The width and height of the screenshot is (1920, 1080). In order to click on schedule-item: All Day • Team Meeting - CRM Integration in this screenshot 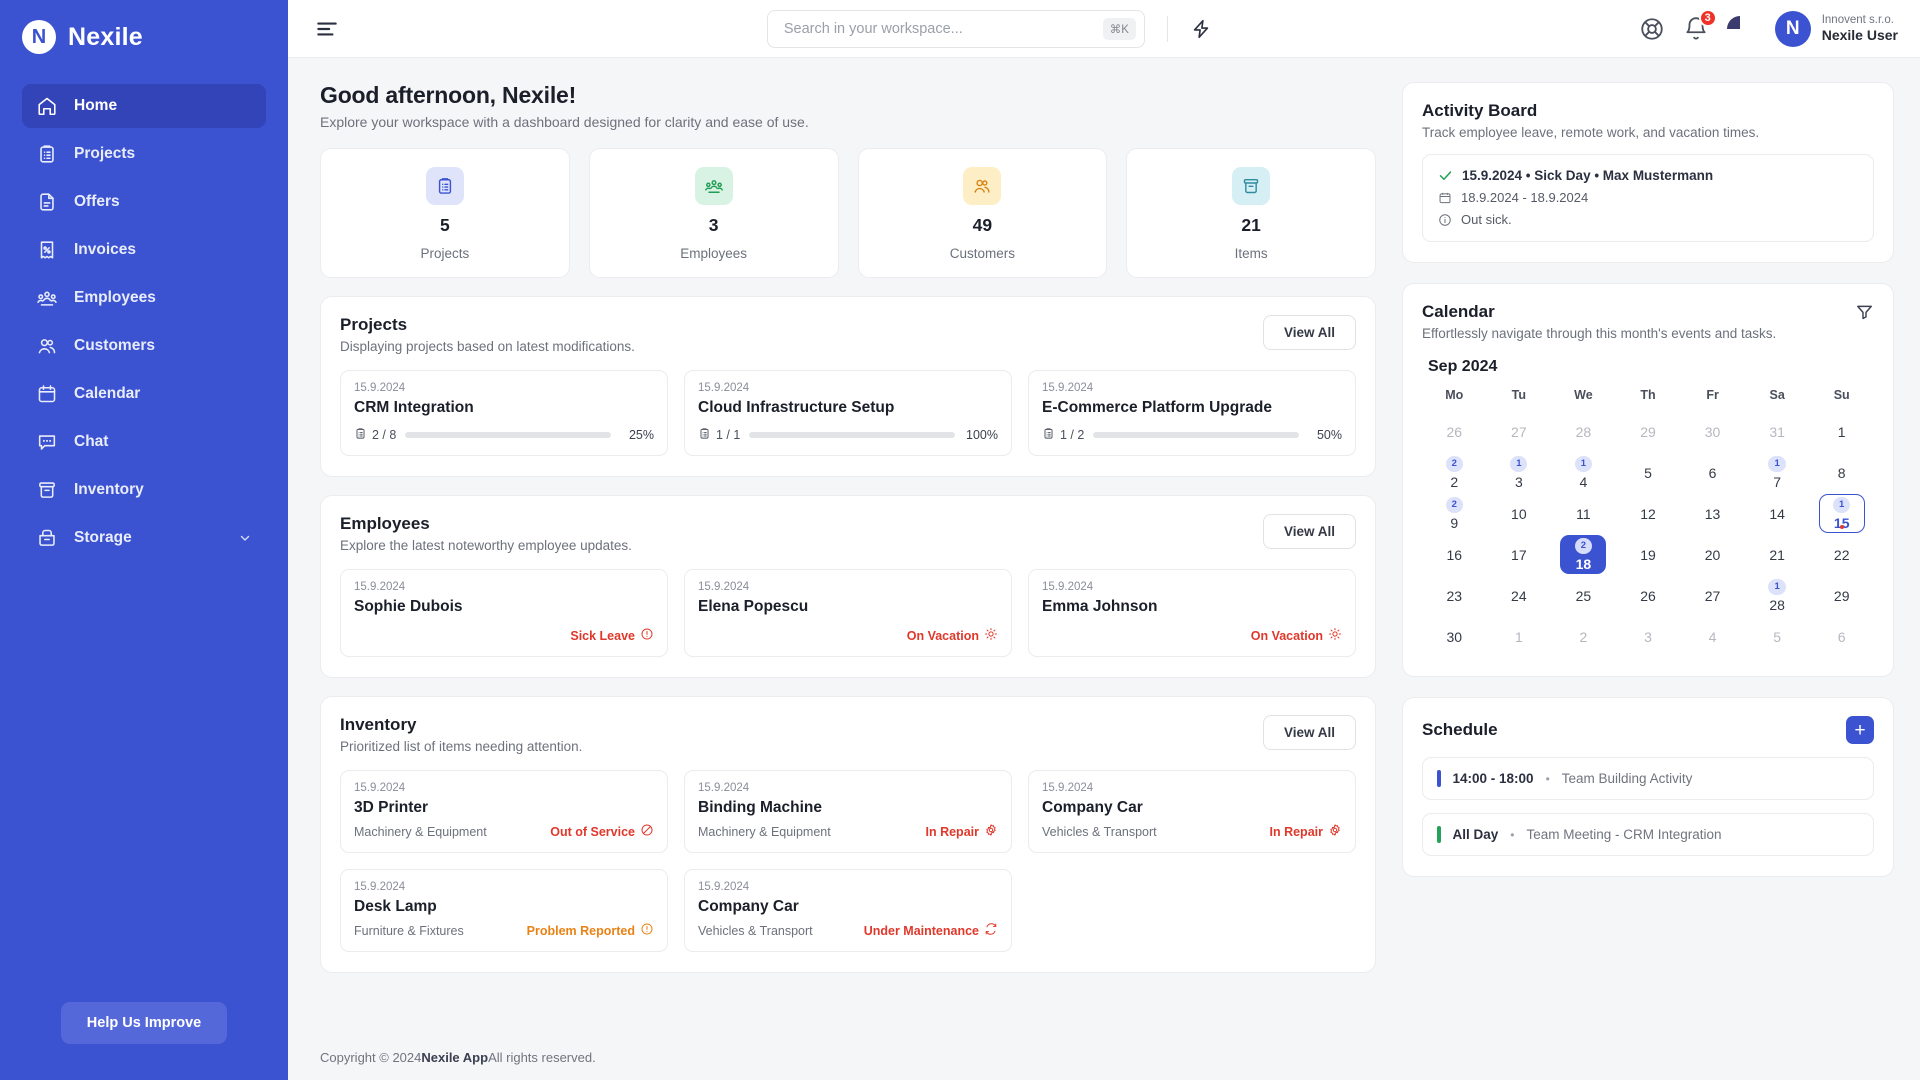, I will do `click(1648, 834)`.